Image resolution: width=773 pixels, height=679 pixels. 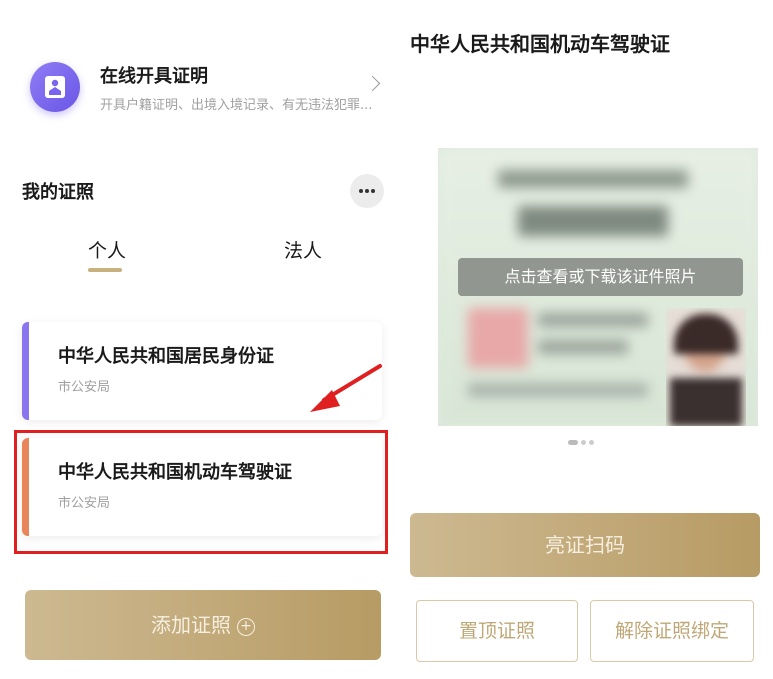 I want to click on certificate-issuer: 市公安局, so click(x=84, y=387).